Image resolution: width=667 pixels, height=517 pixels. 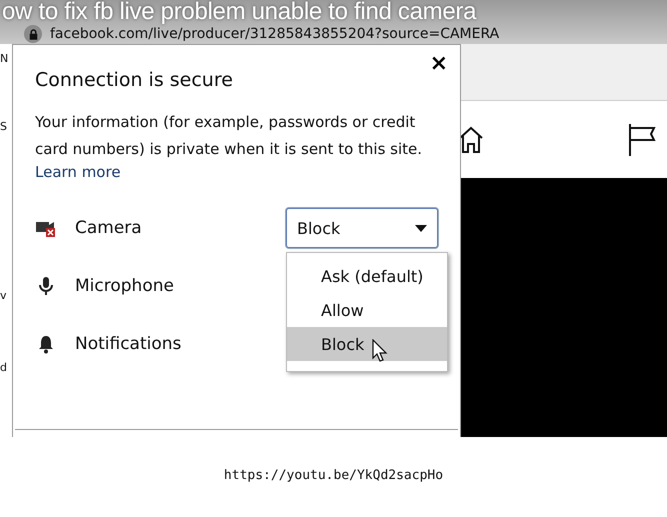 What do you see at coordinates (3, 296) in the screenshot?
I see `page-text: v` at bounding box center [3, 296].